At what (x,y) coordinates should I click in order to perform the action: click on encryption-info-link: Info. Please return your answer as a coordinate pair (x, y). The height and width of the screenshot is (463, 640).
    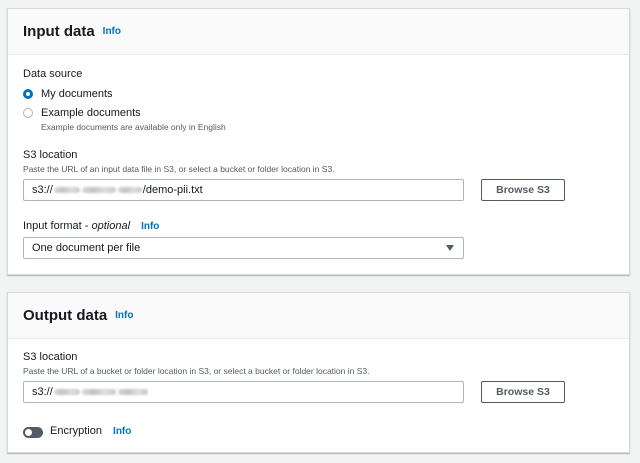
    Looking at the image, I should click on (122, 431).